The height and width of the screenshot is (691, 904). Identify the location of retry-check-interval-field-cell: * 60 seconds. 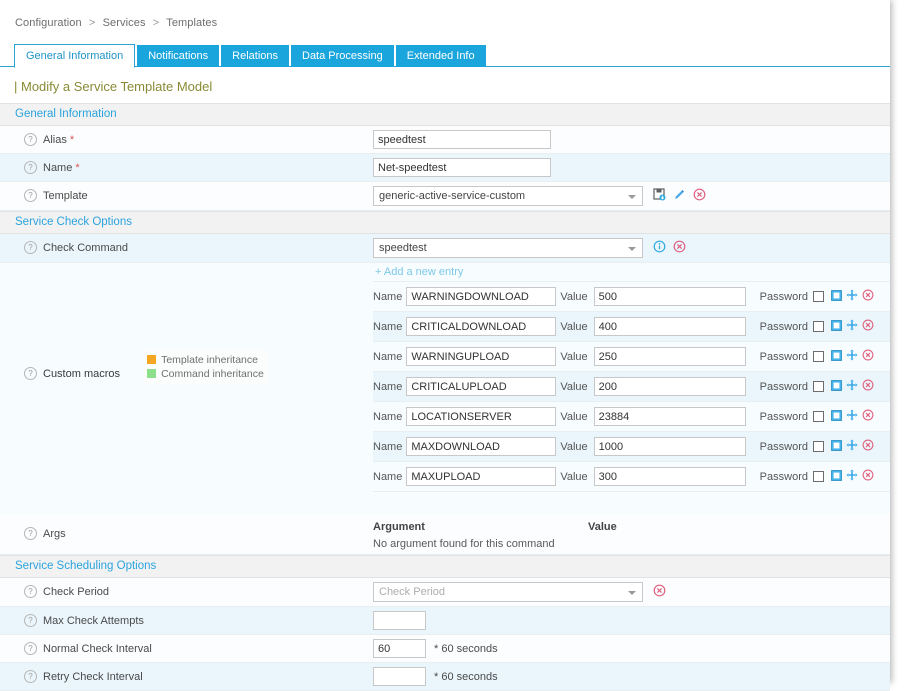
(631, 676).